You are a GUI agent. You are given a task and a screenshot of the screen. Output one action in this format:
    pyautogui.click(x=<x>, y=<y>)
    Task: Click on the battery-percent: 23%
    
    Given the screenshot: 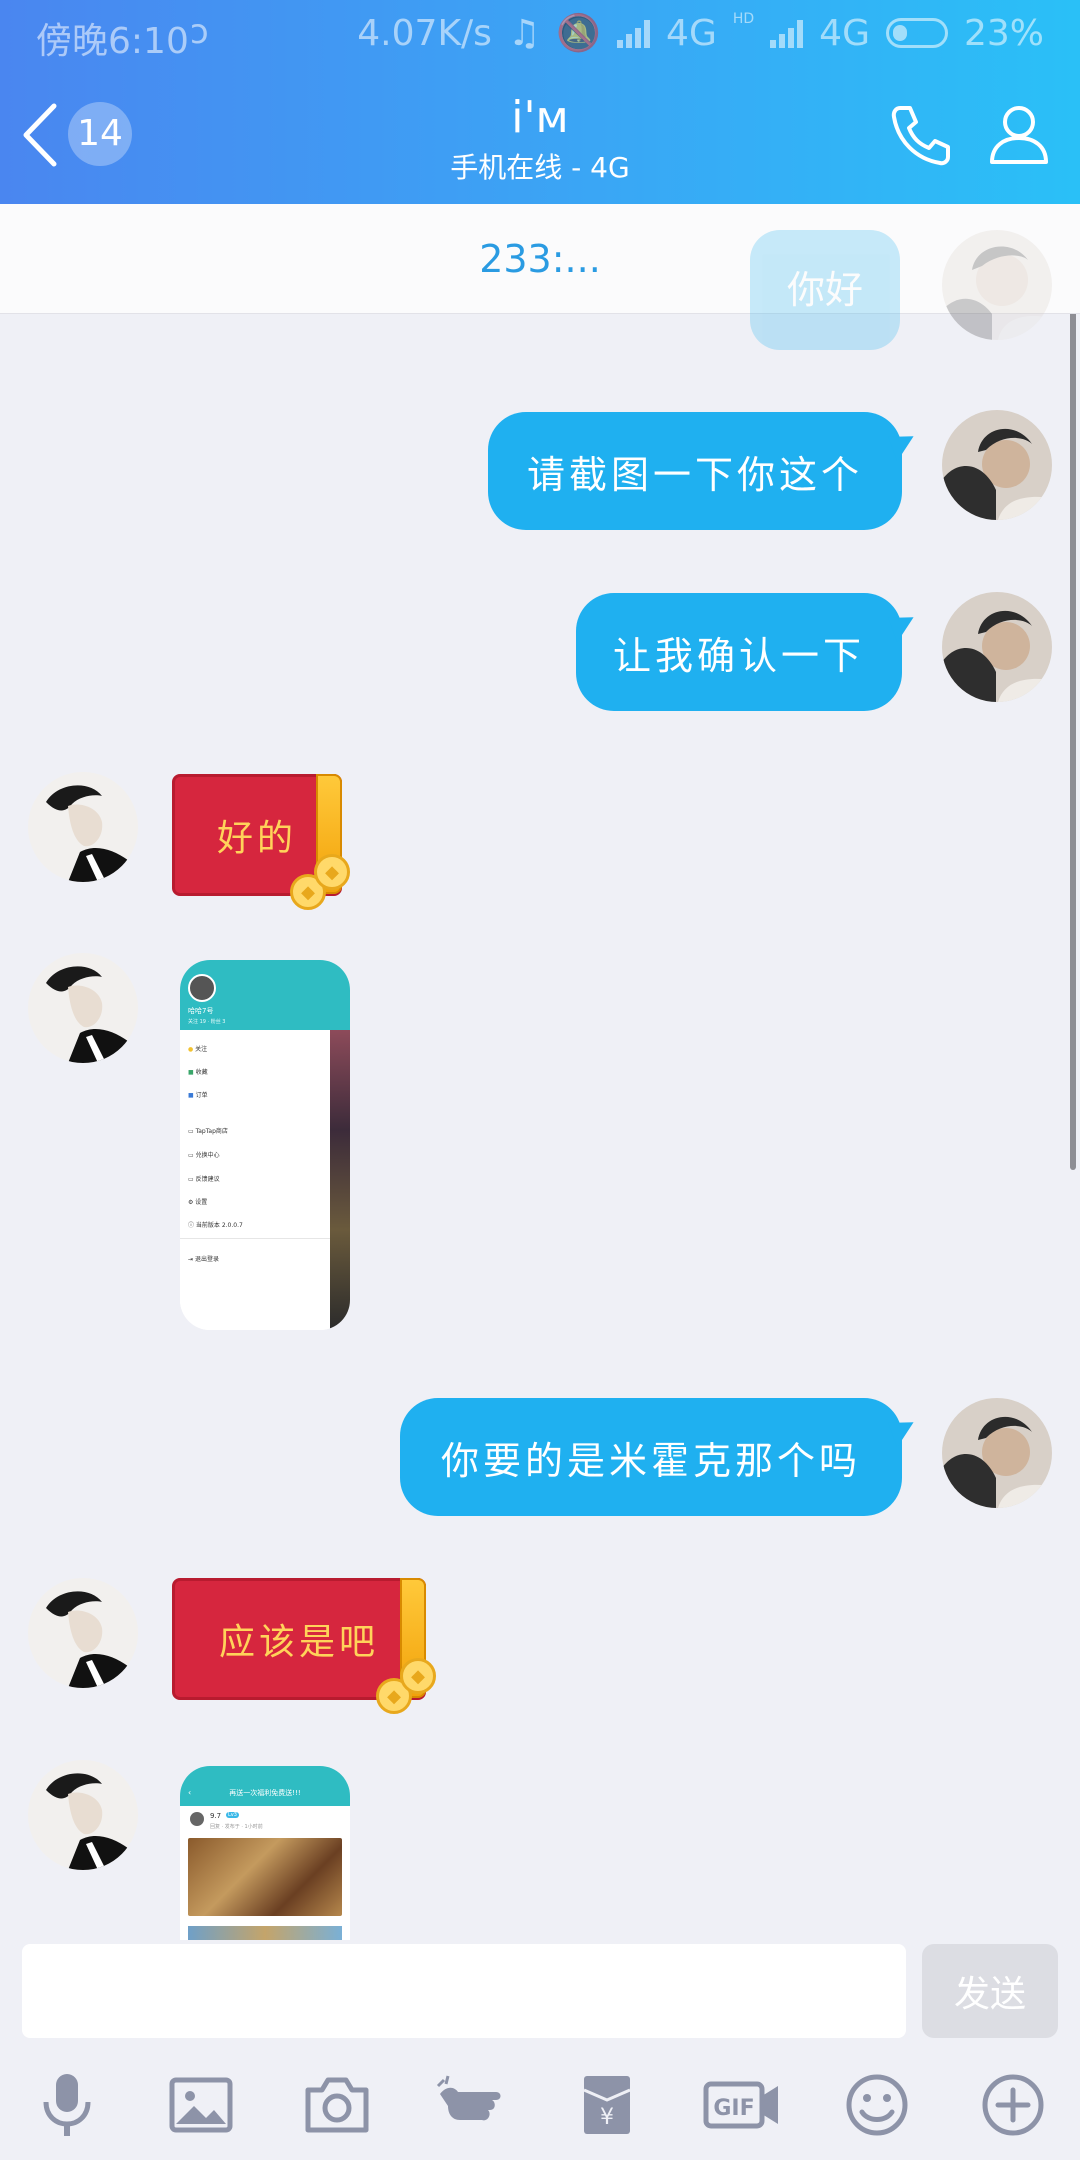 What is the action you would take?
    pyautogui.click(x=1003, y=33)
    